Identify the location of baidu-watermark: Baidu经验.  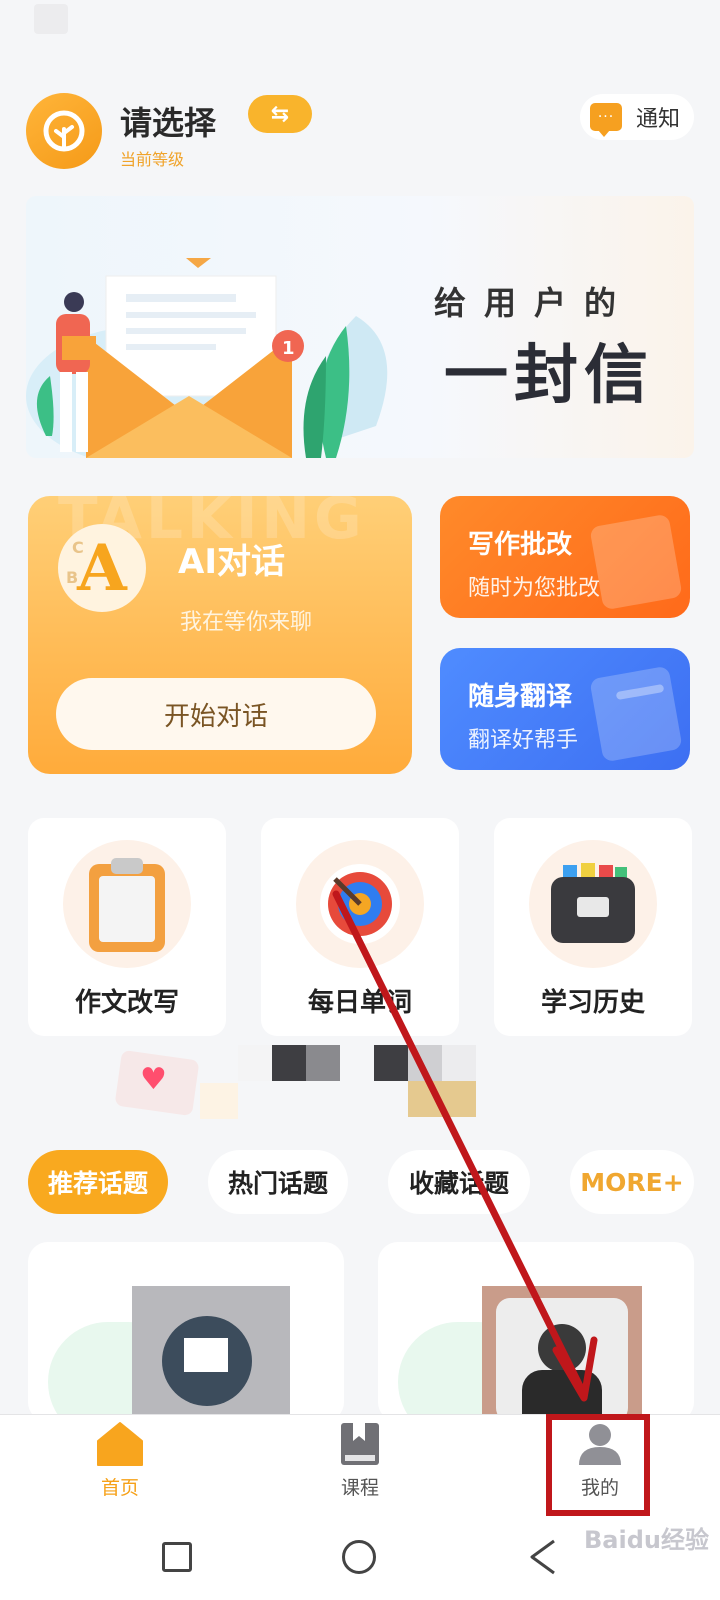
(646, 1540).